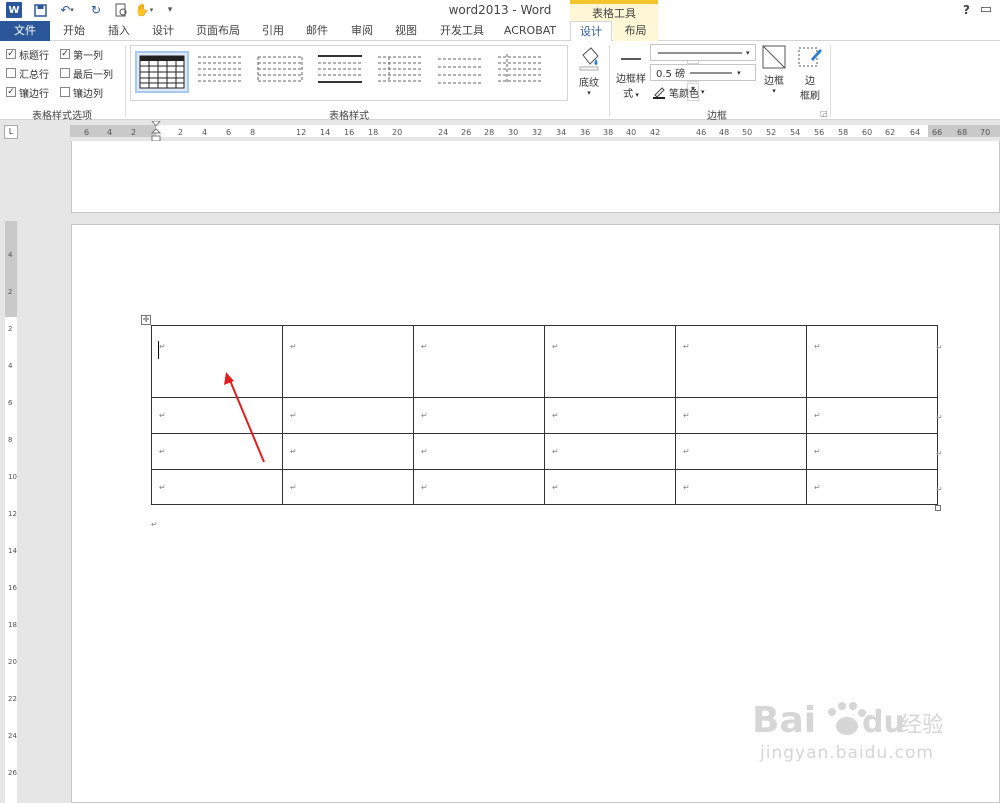 The height and width of the screenshot is (803, 1000). Describe the element at coordinates (628, 94) in the screenshot. I see `border-styles-label-2: 式` at that location.